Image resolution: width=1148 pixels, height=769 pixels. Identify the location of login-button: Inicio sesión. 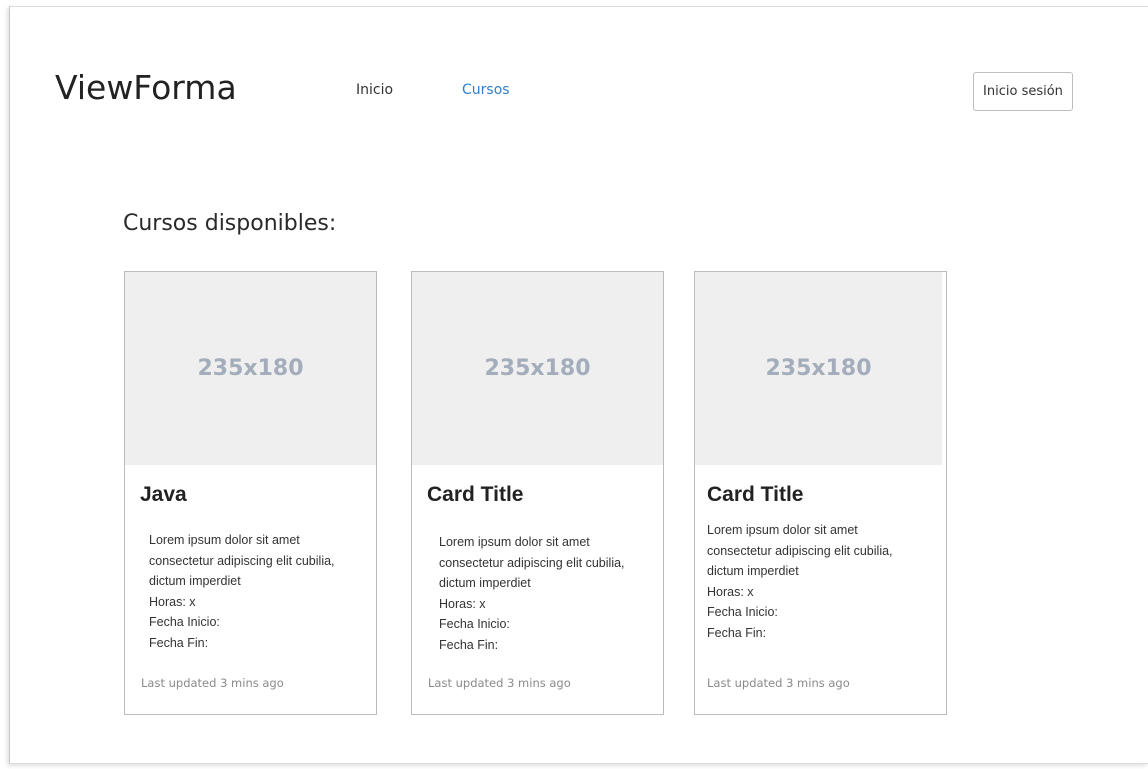
(1023, 91).